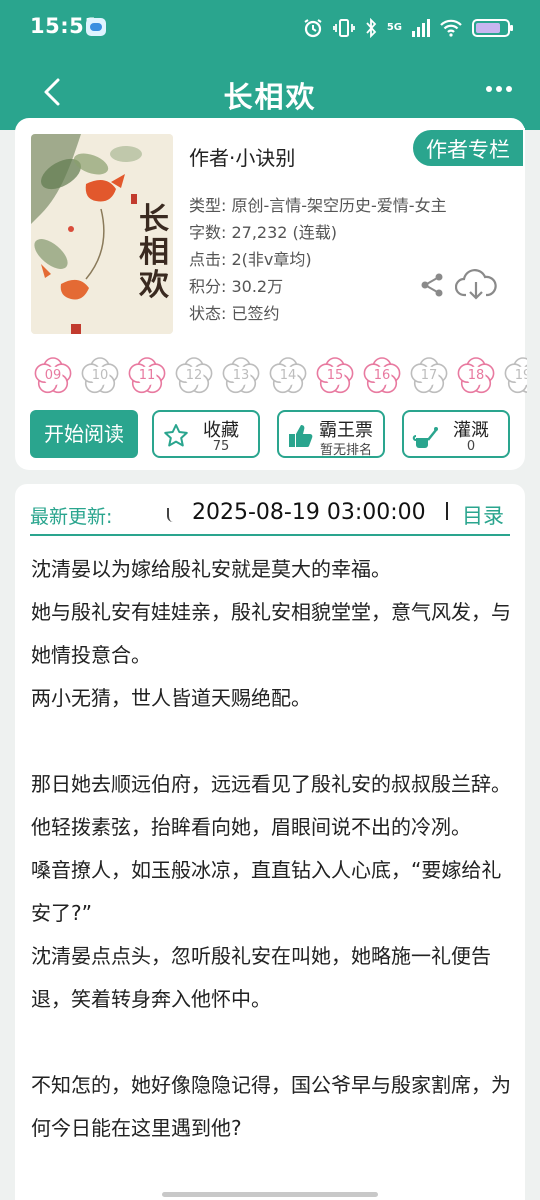 This screenshot has height=1200, width=540. I want to click on meta-score: 积分: 30.2万, so click(236, 286).